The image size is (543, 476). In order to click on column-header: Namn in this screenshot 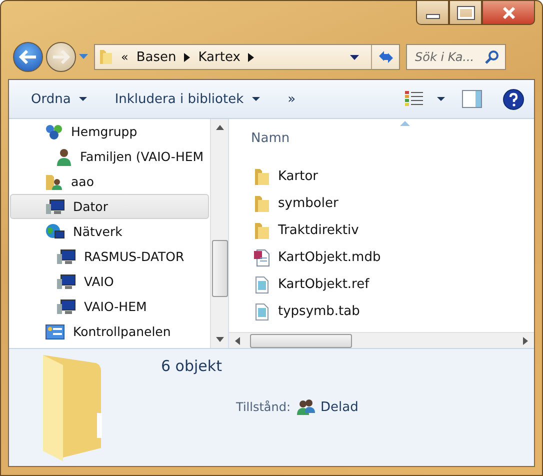, I will do `click(270, 138)`.